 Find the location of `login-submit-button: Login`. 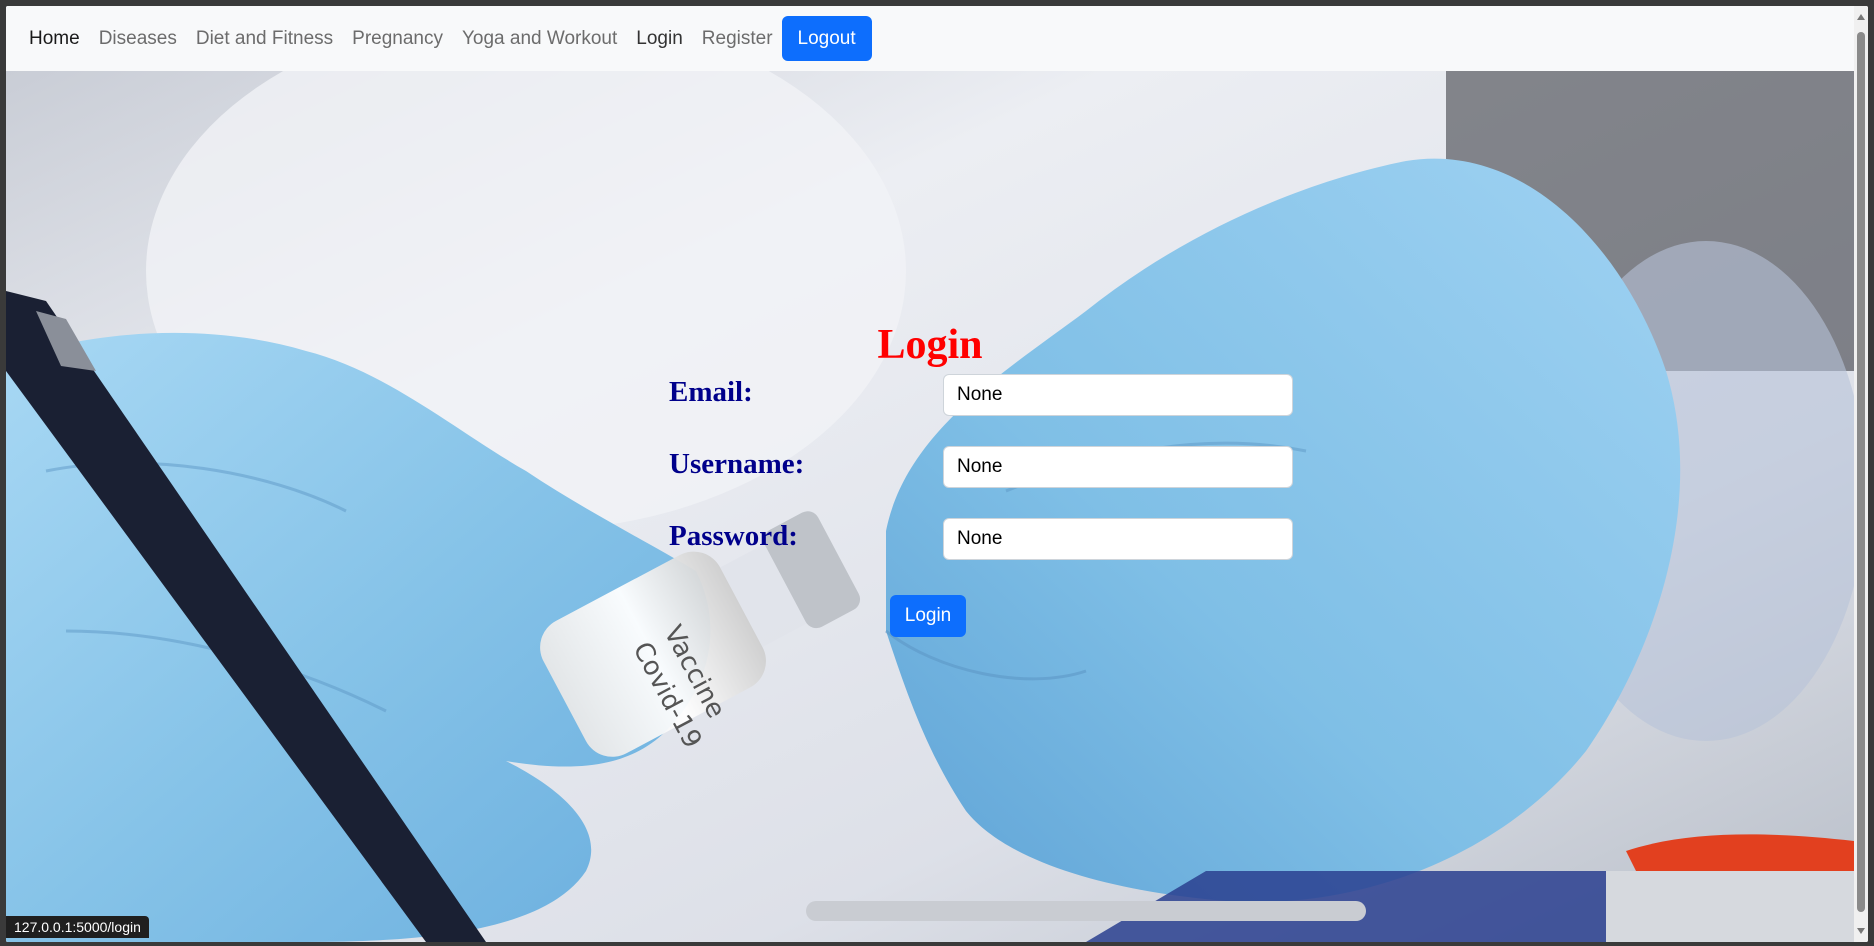

login-submit-button: Login is located at coordinates (928, 616).